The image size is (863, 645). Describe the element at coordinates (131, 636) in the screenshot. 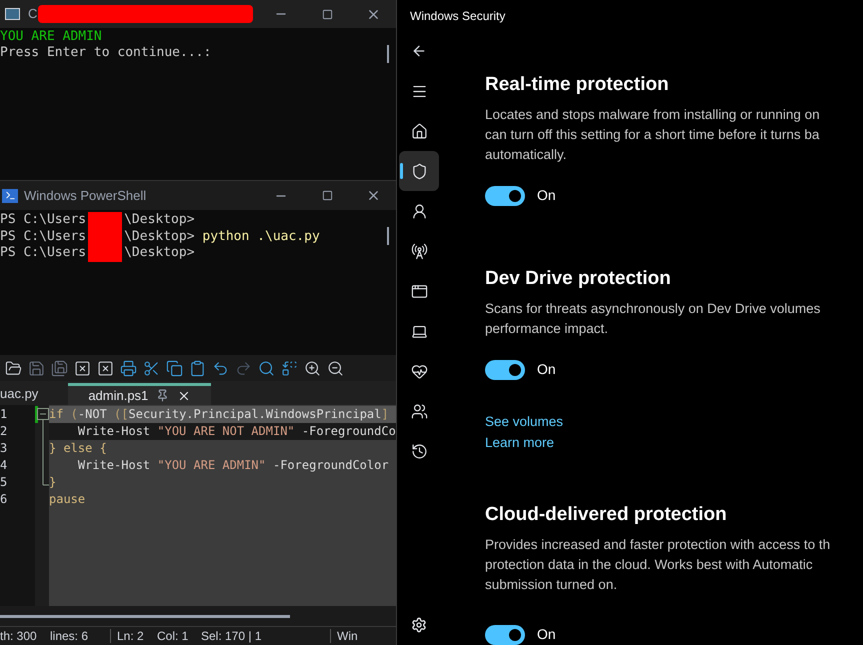

I see `status-text: Ln: 2` at that location.